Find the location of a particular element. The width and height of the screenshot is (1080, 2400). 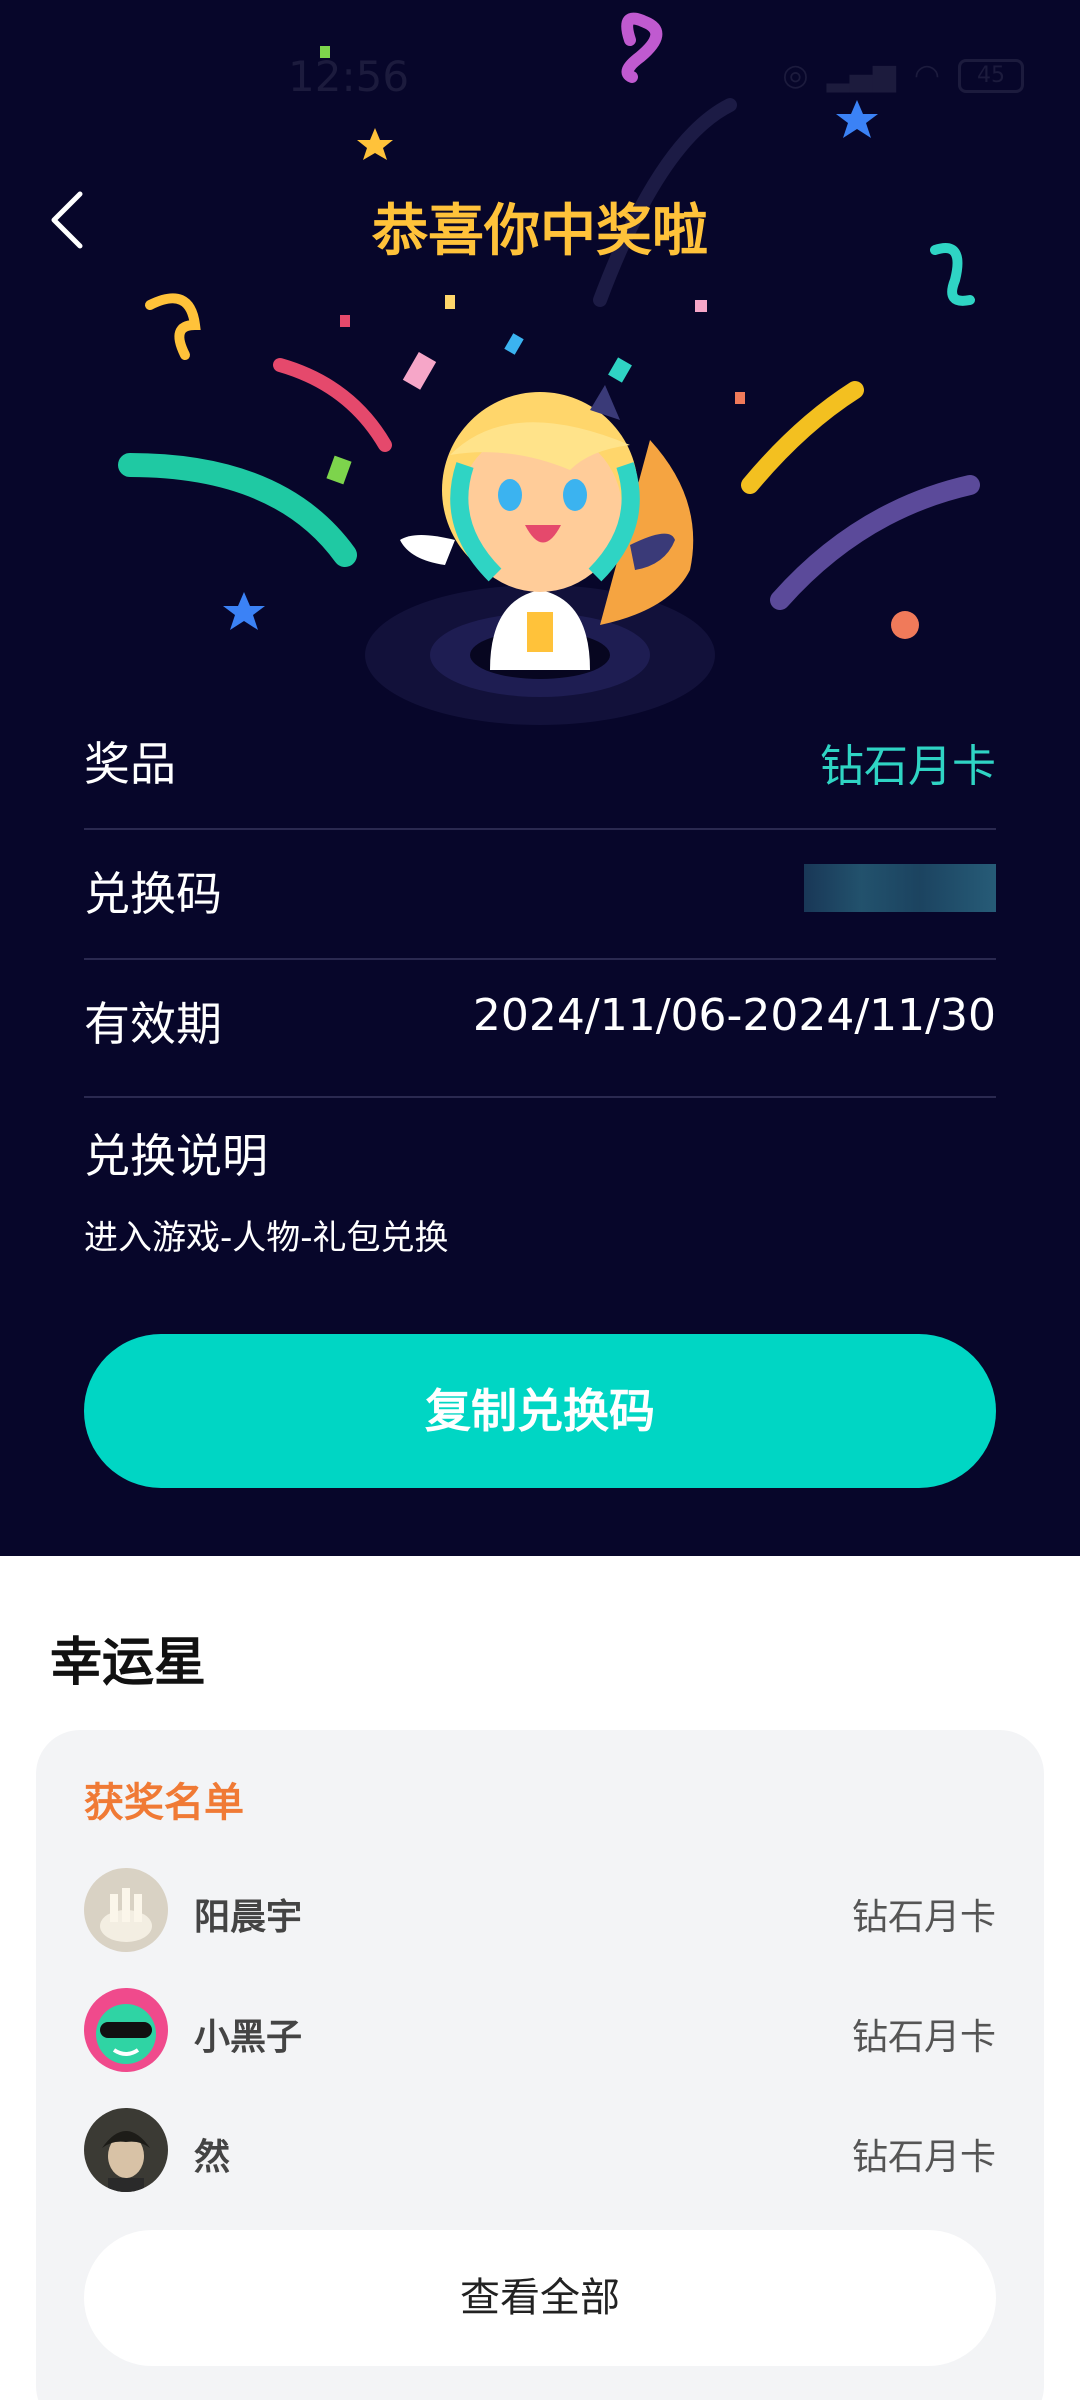

alarm-icon: ◎ is located at coordinates (795, 75).